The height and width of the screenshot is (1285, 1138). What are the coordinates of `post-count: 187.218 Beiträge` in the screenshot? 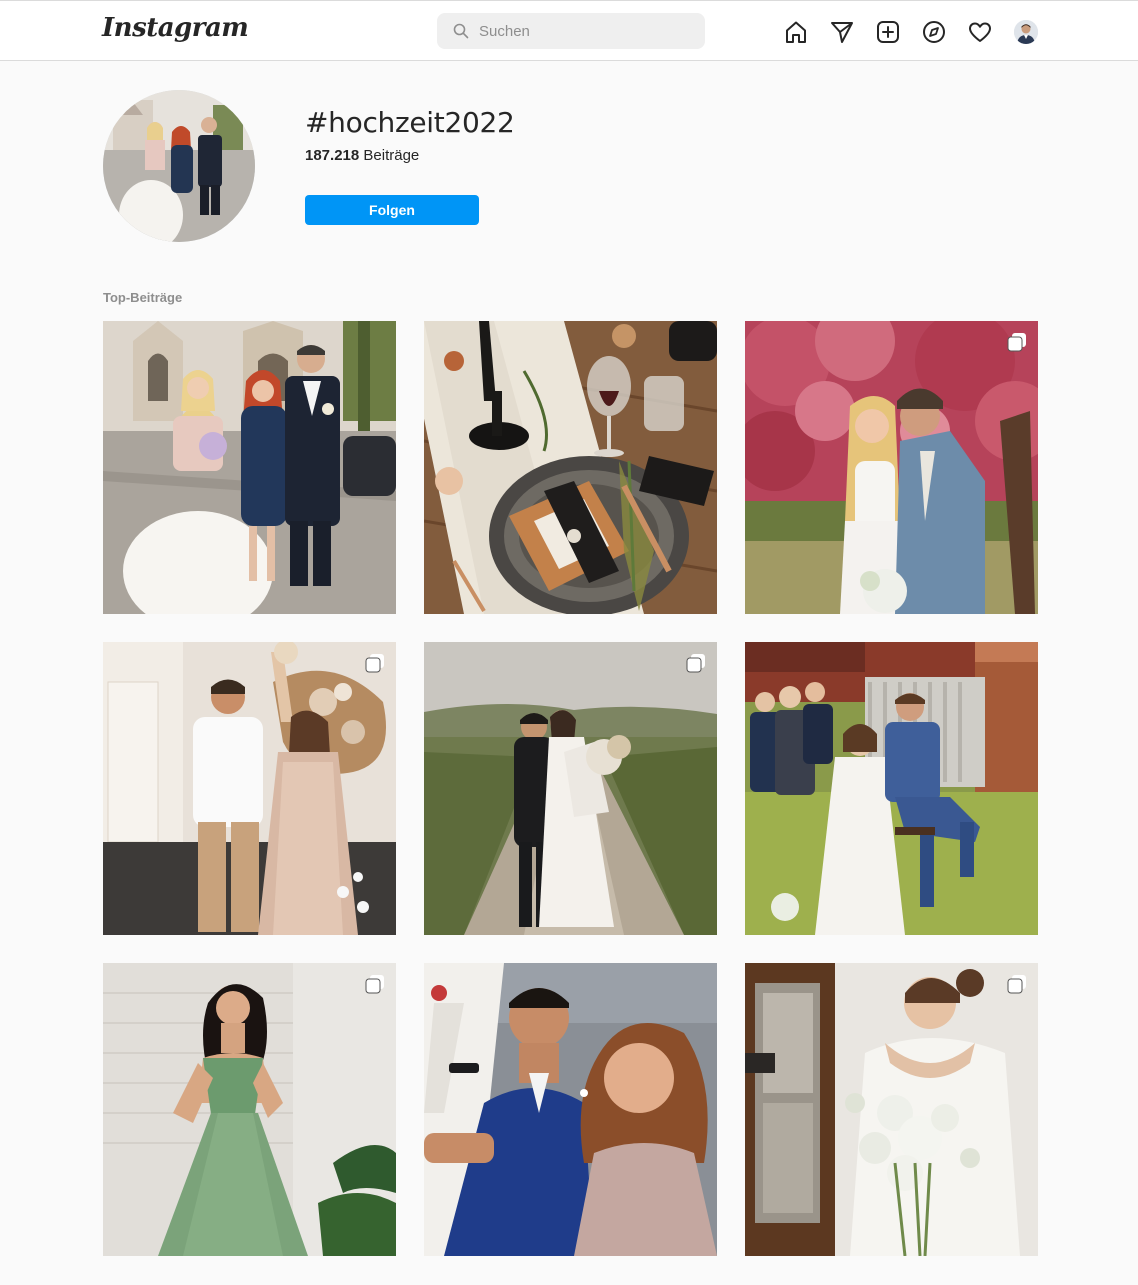 It's located at (362, 155).